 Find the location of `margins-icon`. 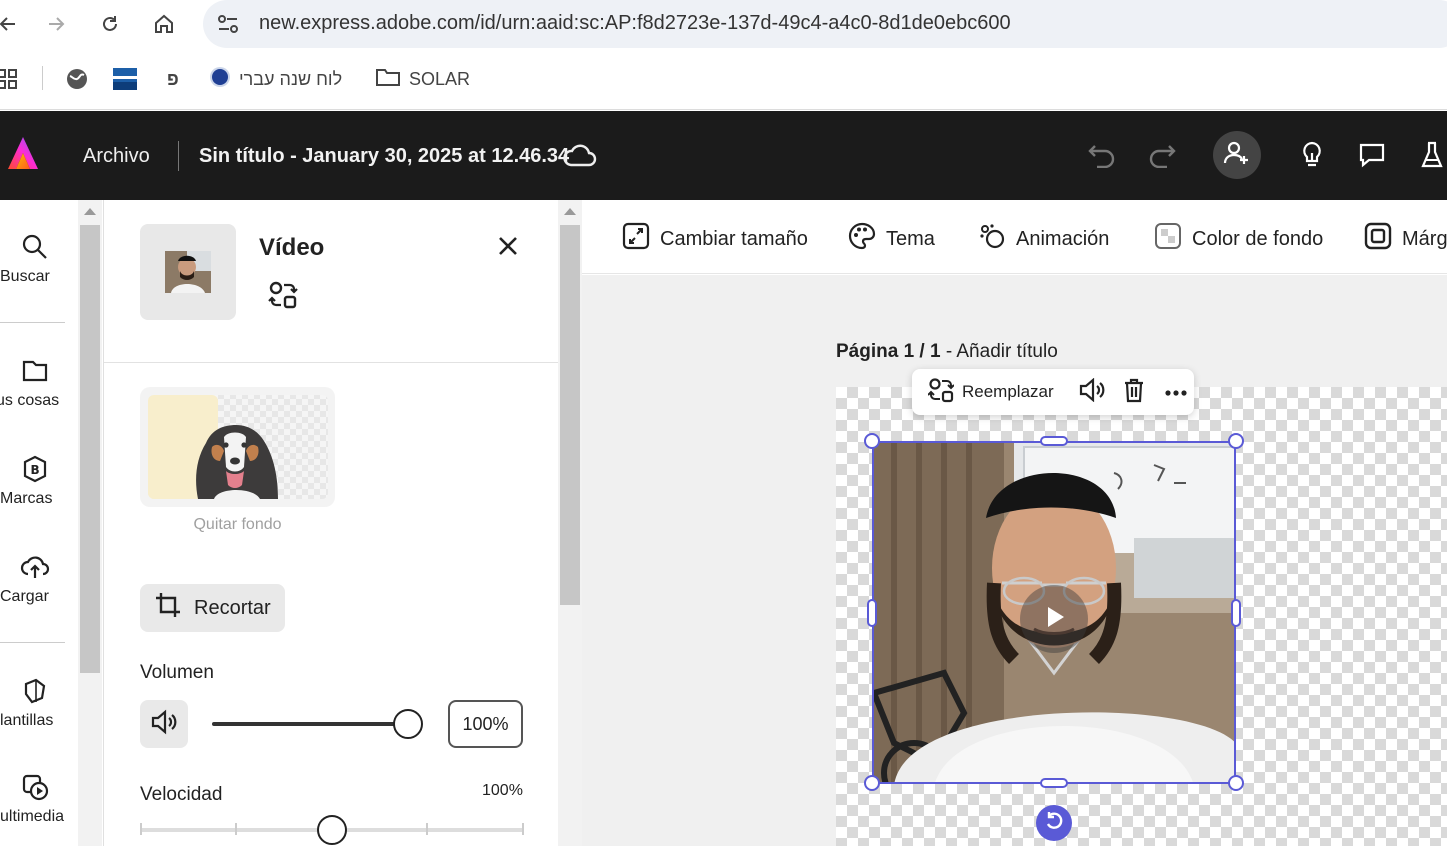

margins-icon is located at coordinates (1378, 239).